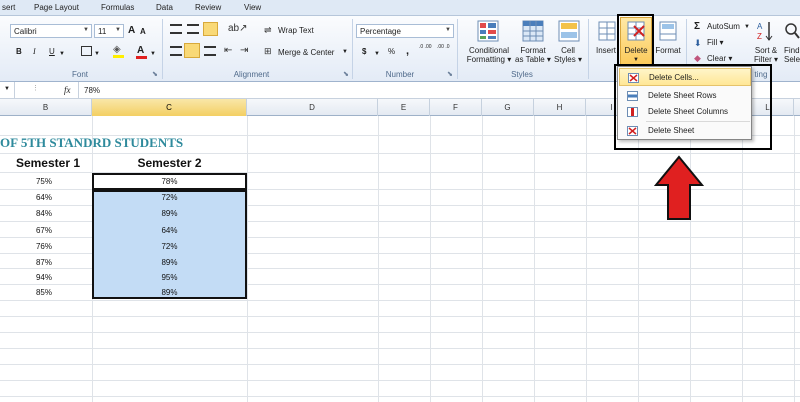  I want to click on percent-button: %, so click(391, 51).